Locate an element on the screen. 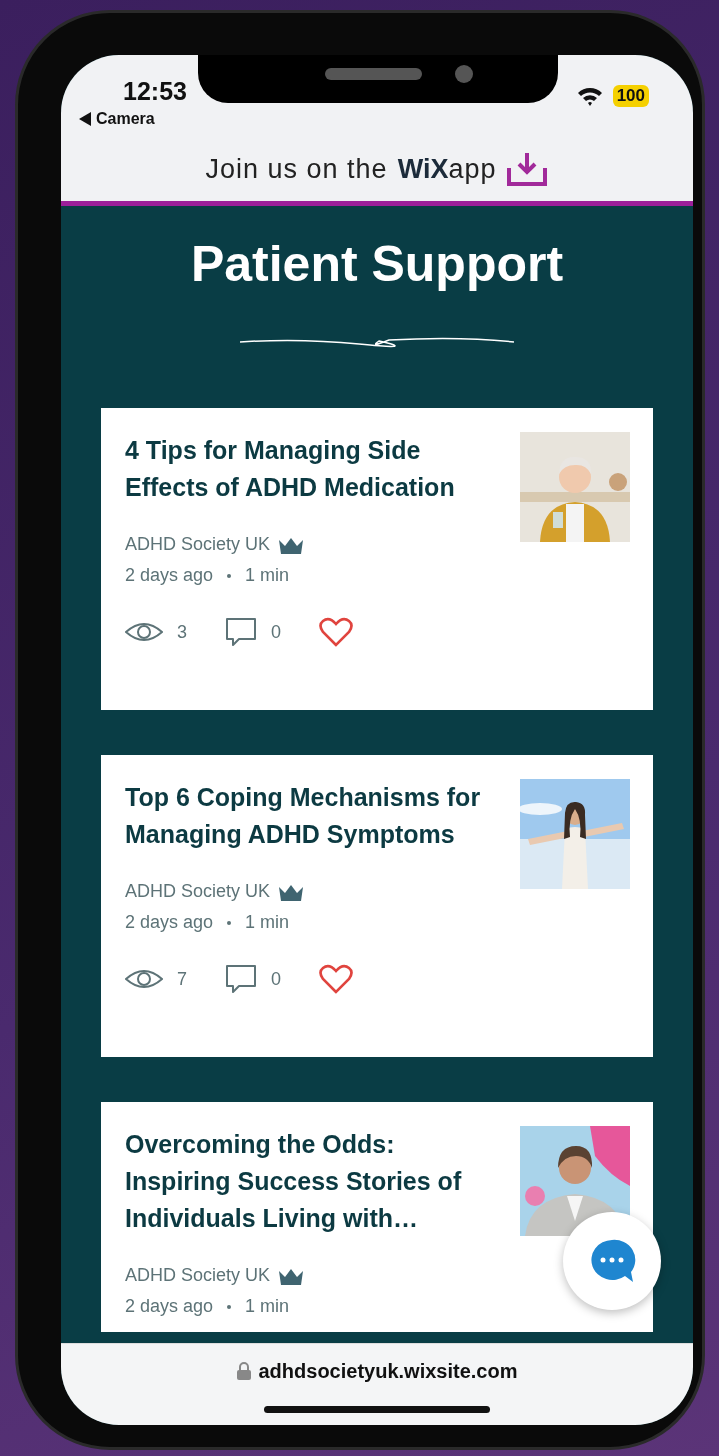 The width and height of the screenshot is (719, 1456). lock-icon is located at coordinates (243, 1371).